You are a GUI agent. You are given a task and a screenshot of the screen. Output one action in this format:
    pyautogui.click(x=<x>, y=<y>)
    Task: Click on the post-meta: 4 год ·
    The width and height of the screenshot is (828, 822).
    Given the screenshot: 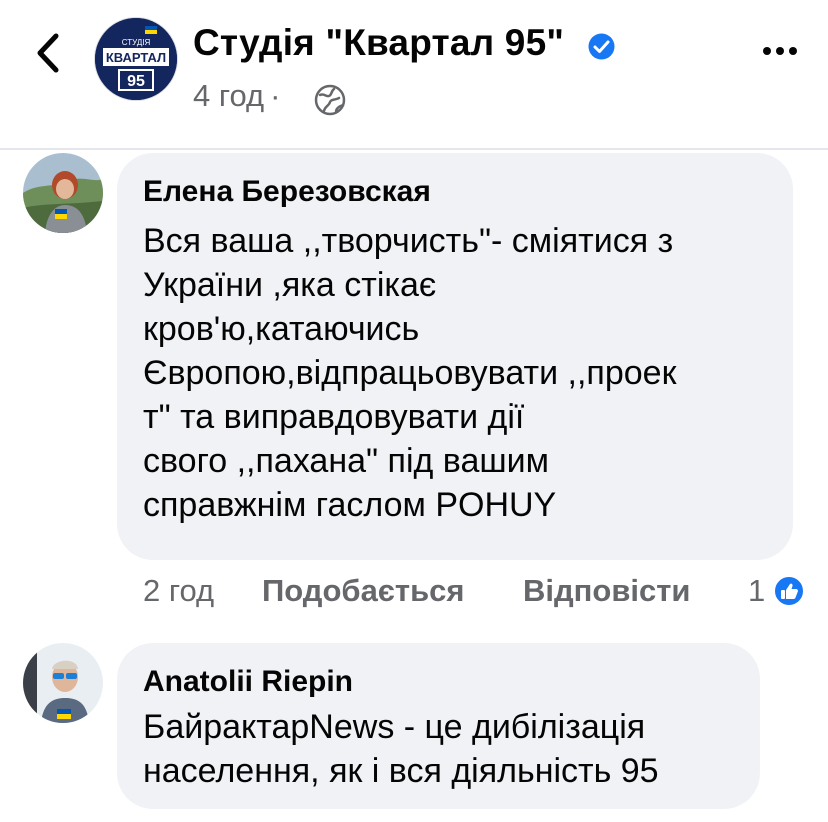 What is the action you would take?
    pyautogui.click(x=239, y=96)
    